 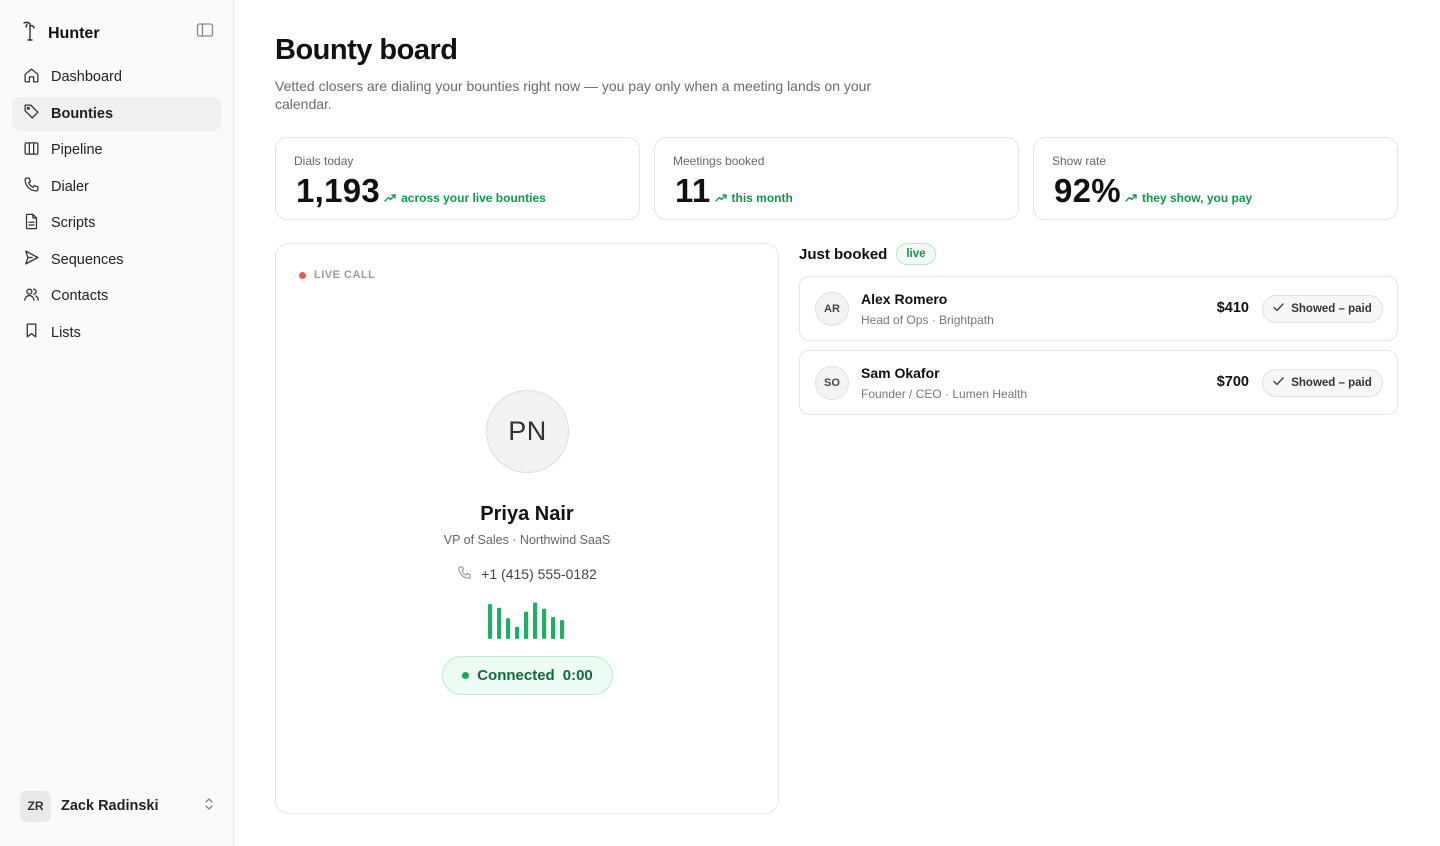 I want to click on caller-role: VP of Sales · Northwind SaaS, so click(x=527, y=540).